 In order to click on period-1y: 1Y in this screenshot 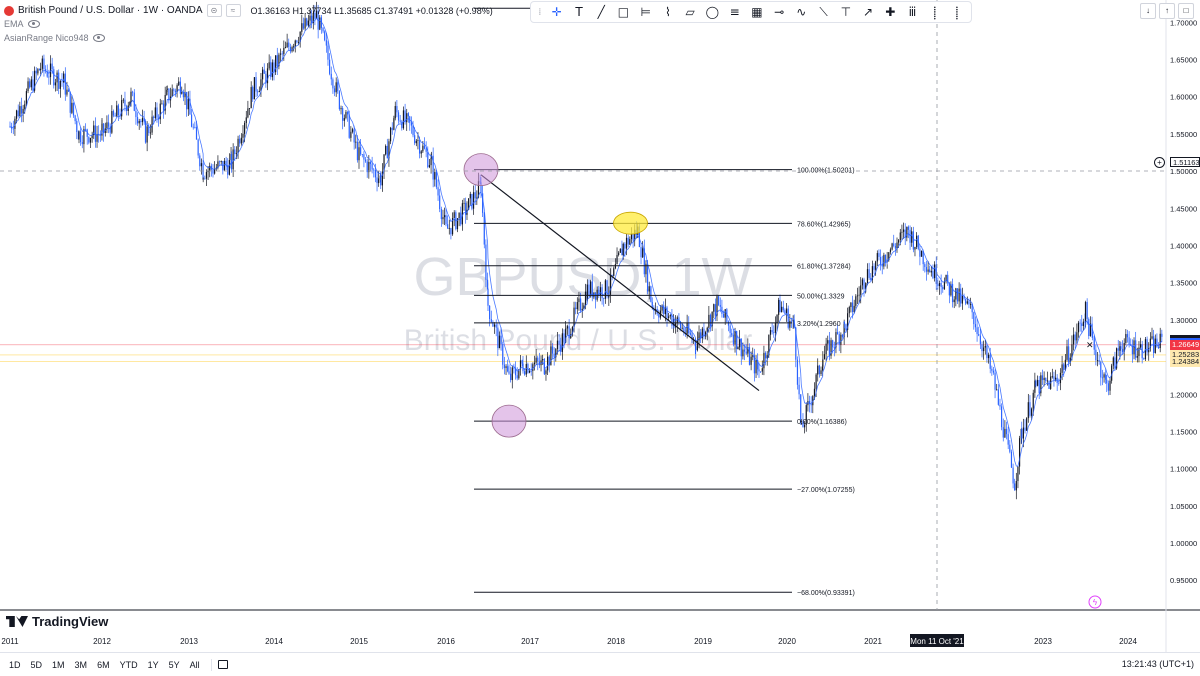, I will do `click(153, 665)`.